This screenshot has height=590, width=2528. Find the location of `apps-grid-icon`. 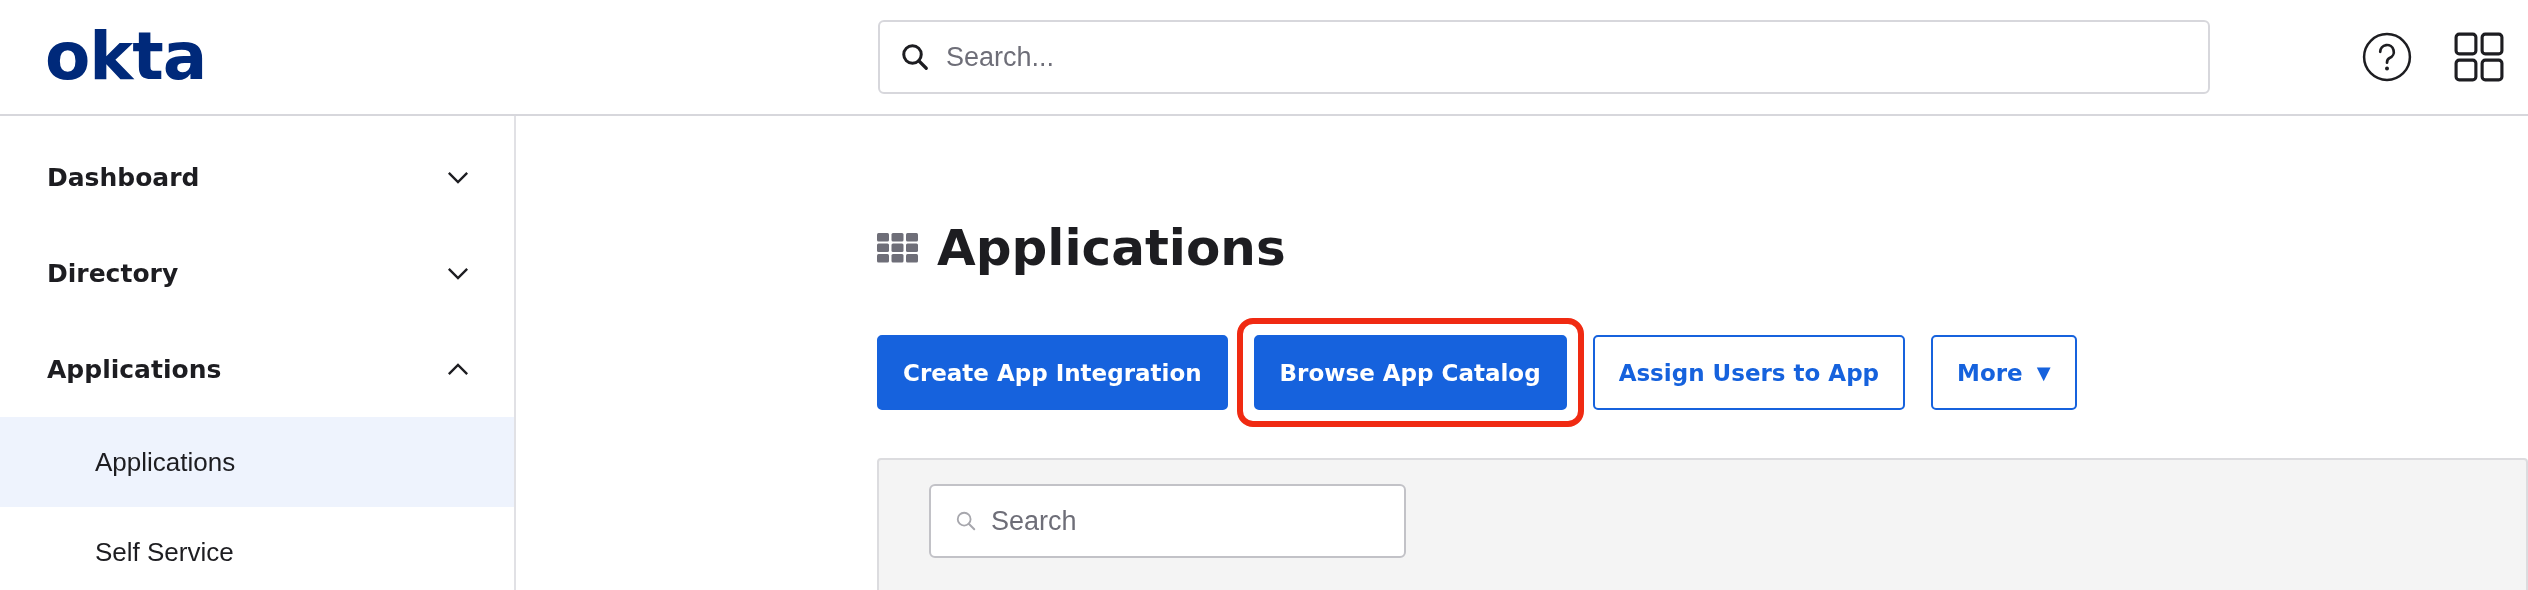

apps-grid-icon is located at coordinates (2479, 57).